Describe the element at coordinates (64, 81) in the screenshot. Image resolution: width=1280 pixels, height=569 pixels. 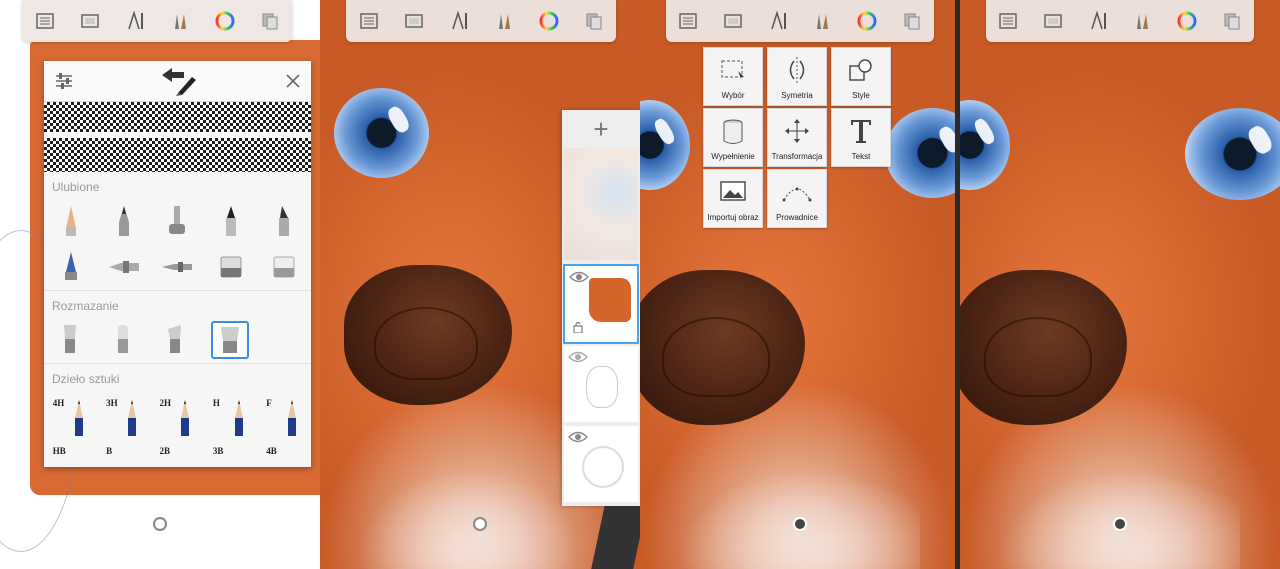
I see `brush-settings-icon` at that location.